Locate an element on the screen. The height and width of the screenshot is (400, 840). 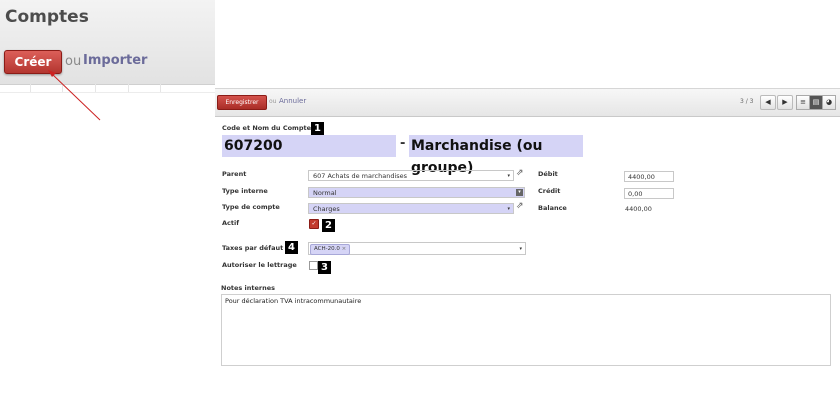
parent-label: Parent is located at coordinates (234, 174).